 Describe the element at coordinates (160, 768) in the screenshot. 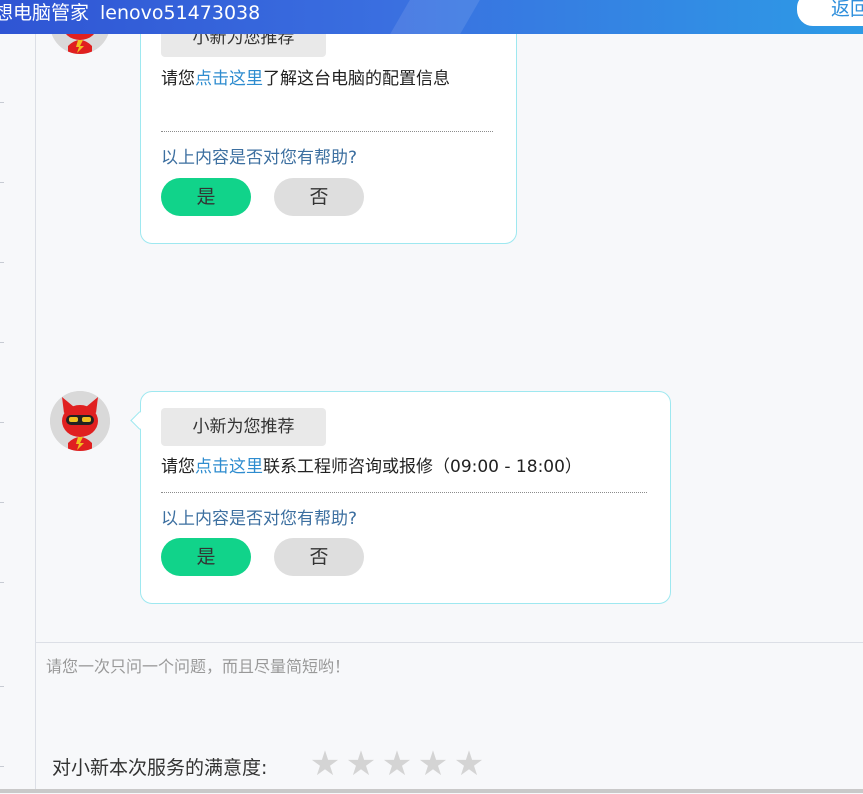

I see `rating-label: 对小新本次服务的满意度:` at that location.